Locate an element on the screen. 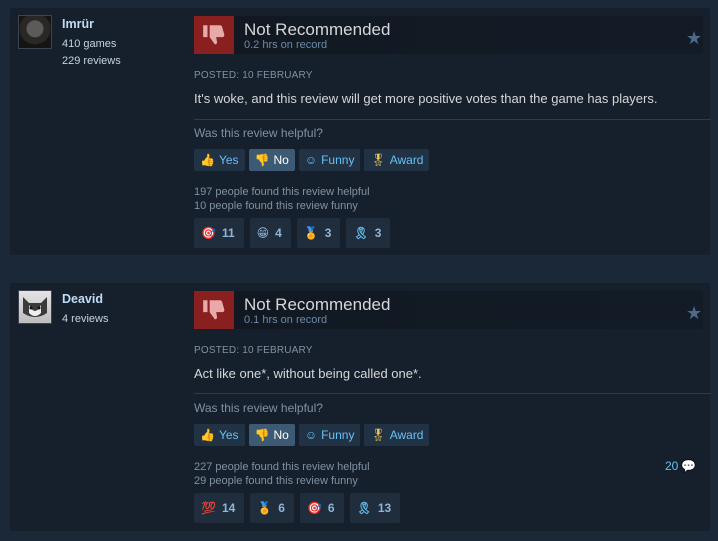 Image resolution: width=718 pixels, height=541 pixels. author-reviews-count: 229 reviews is located at coordinates (91, 61).